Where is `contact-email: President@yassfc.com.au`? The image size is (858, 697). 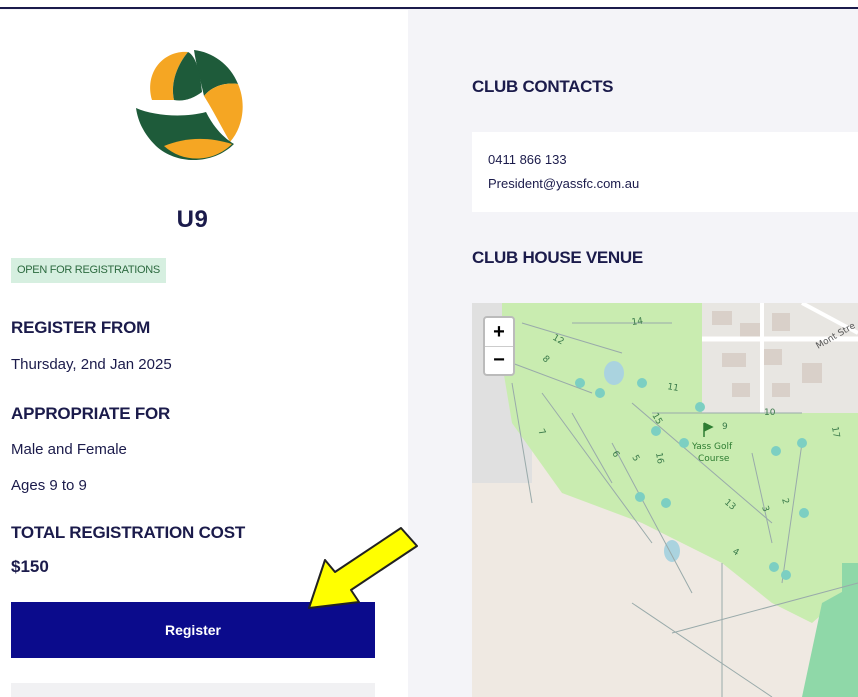
contact-email: President@yassfc.com.au is located at coordinates (563, 183).